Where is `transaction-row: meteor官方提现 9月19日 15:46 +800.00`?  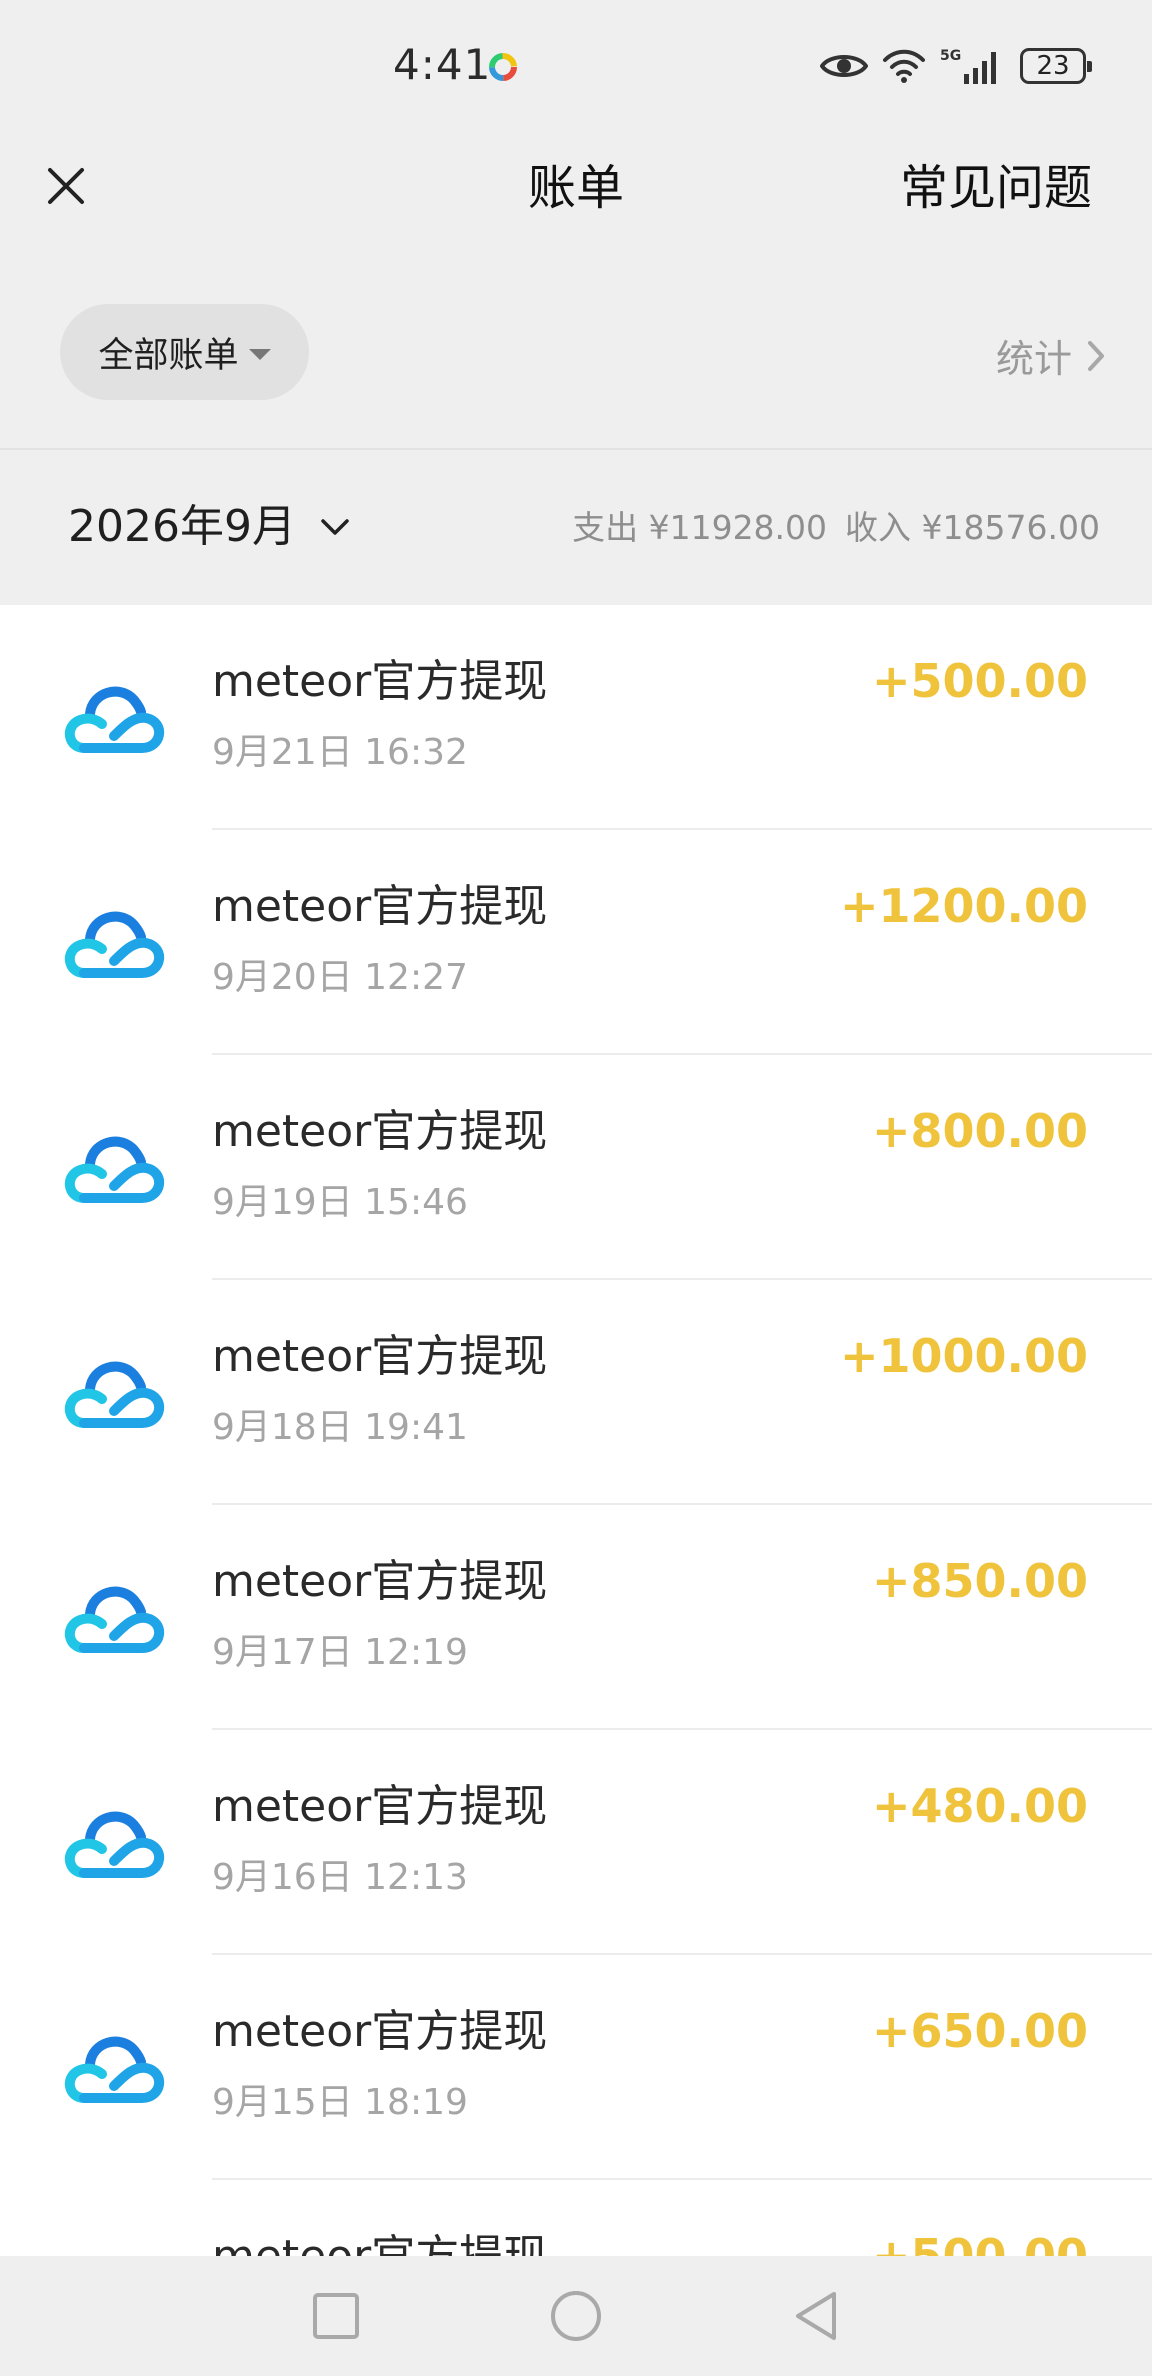 transaction-row: meteor官方提现 9月19日 15:46 +800.00 is located at coordinates (576, 1167).